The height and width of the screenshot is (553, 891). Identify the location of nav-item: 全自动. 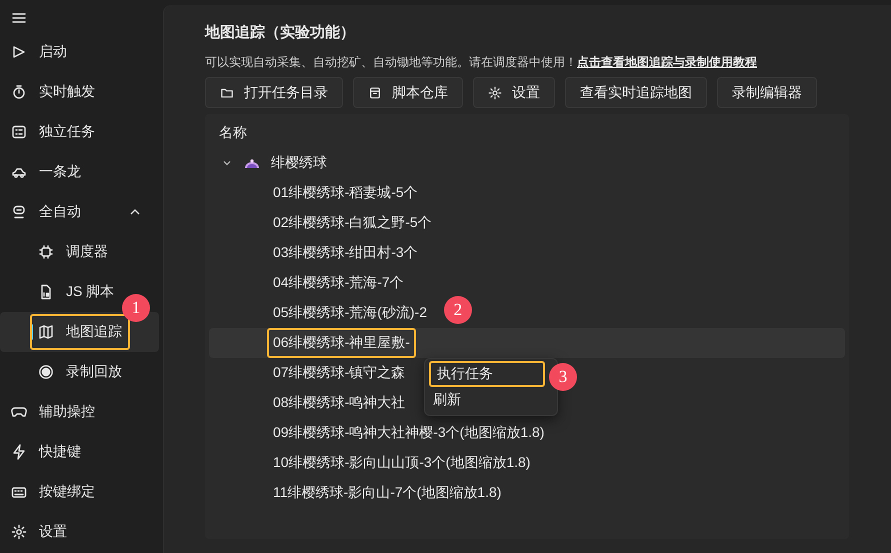
(79, 212).